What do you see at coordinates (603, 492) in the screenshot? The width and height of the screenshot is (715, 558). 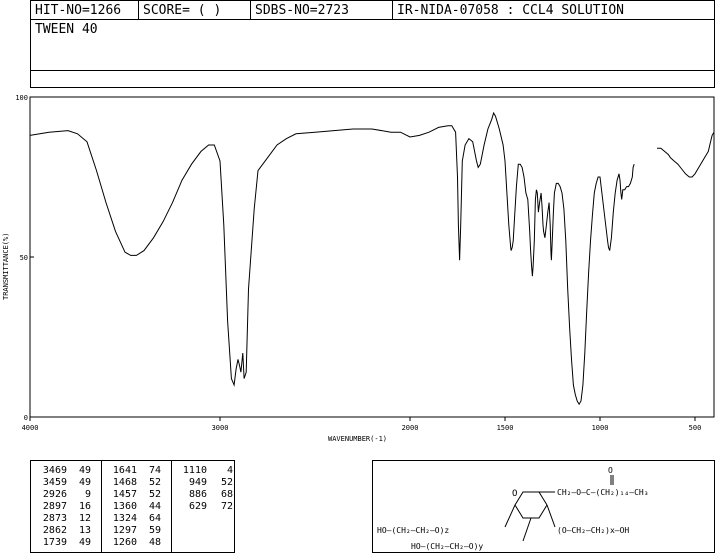 I see `top-chain-label: CH₂—O—C—(CH₂)₁₄—CH₃` at bounding box center [603, 492].